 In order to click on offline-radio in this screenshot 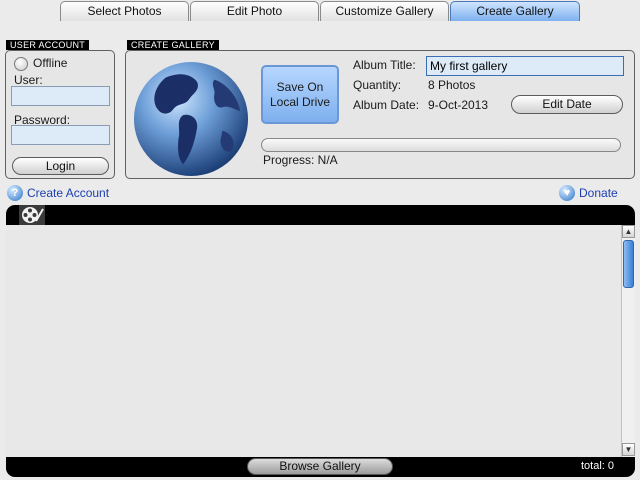, I will do `click(21, 64)`.